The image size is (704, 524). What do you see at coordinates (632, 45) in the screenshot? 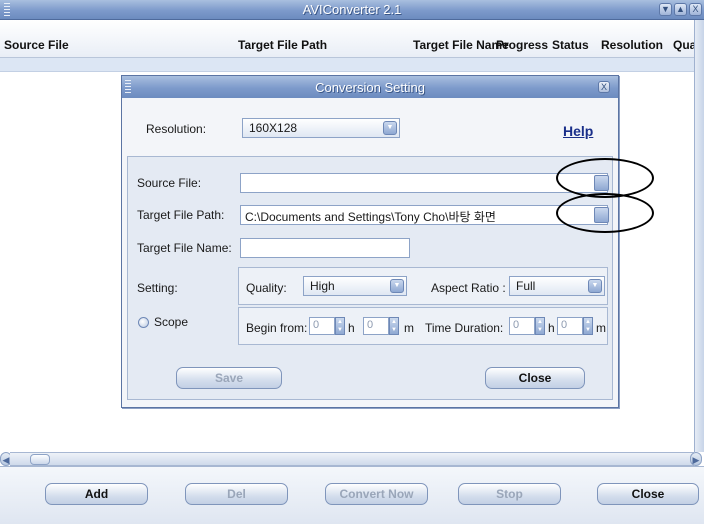
I see `column-resolution: Resolution` at bounding box center [632, 45].